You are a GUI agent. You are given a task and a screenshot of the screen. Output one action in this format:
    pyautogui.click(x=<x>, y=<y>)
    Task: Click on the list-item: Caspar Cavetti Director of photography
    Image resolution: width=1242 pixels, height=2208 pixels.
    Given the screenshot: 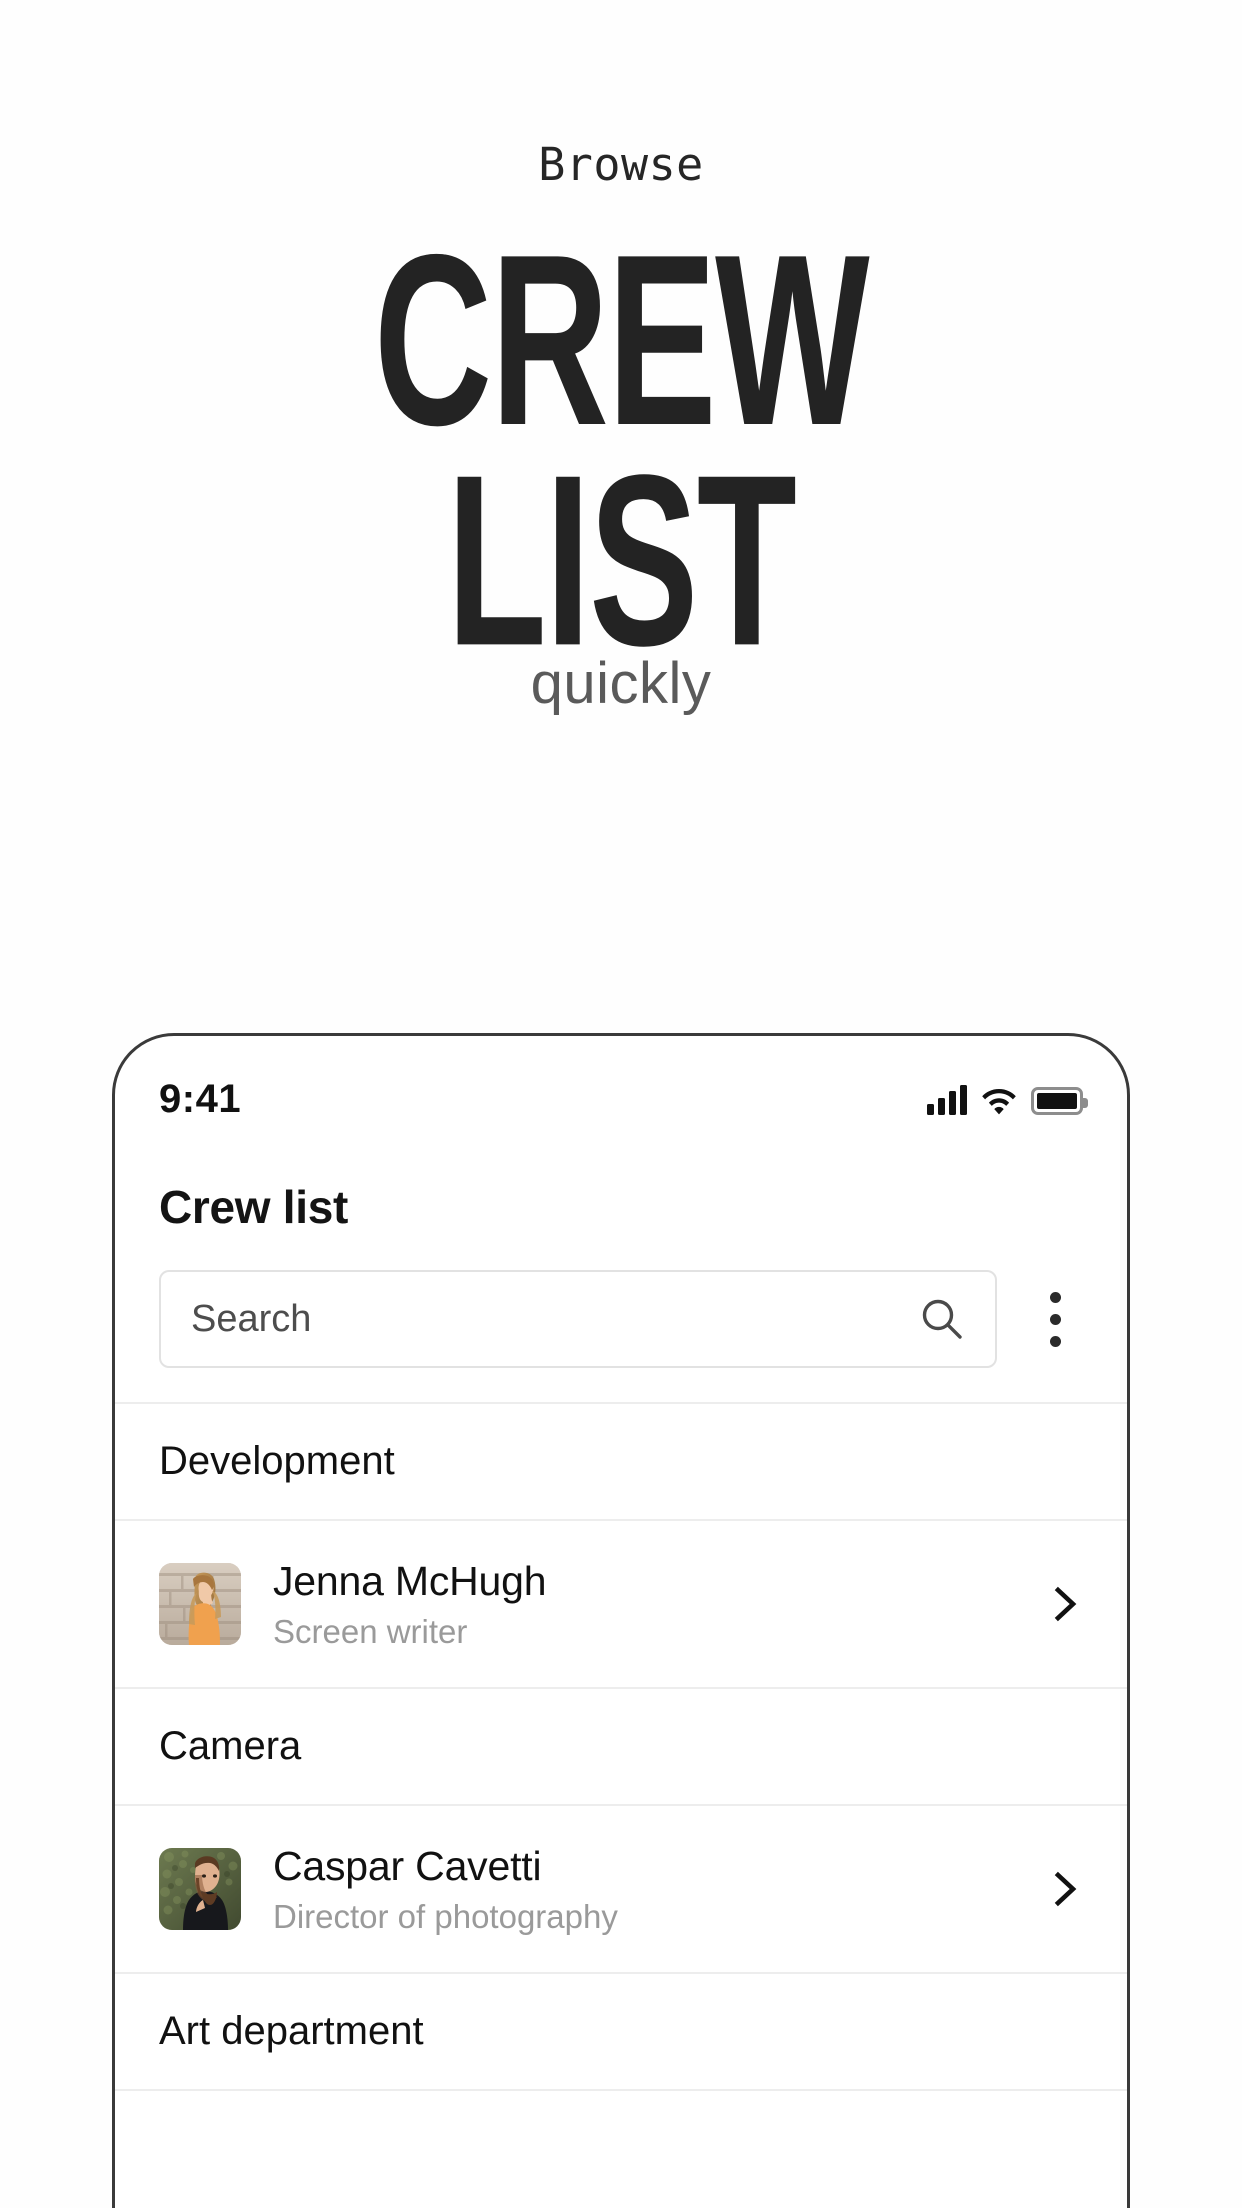 What is the action you would take?
    pyautogui.click(x=621, y=1890)
    